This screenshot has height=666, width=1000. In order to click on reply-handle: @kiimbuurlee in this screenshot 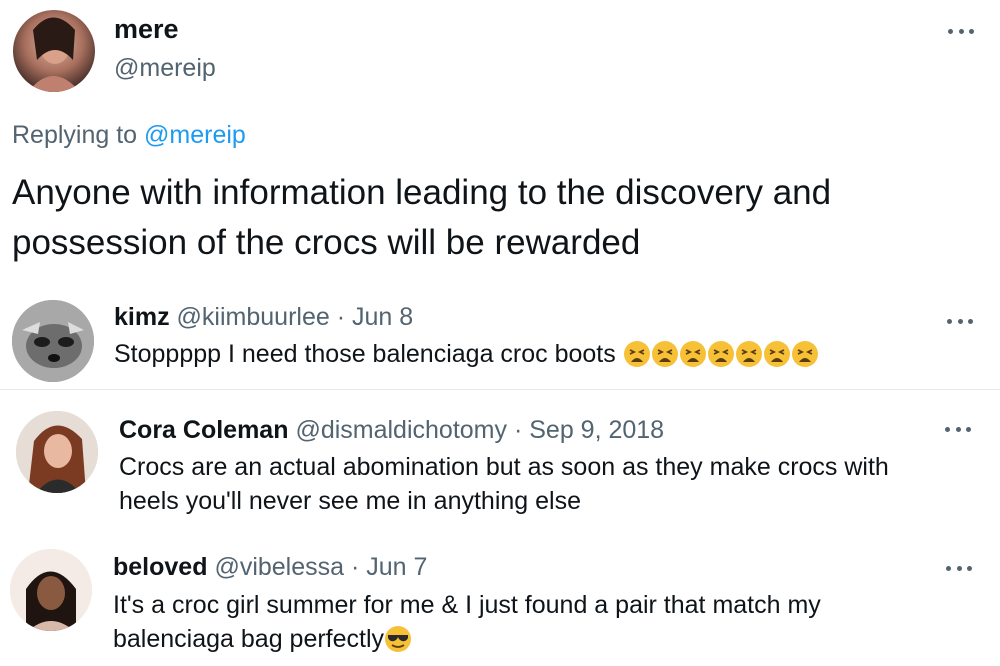, I will do `click(253, 317)`.